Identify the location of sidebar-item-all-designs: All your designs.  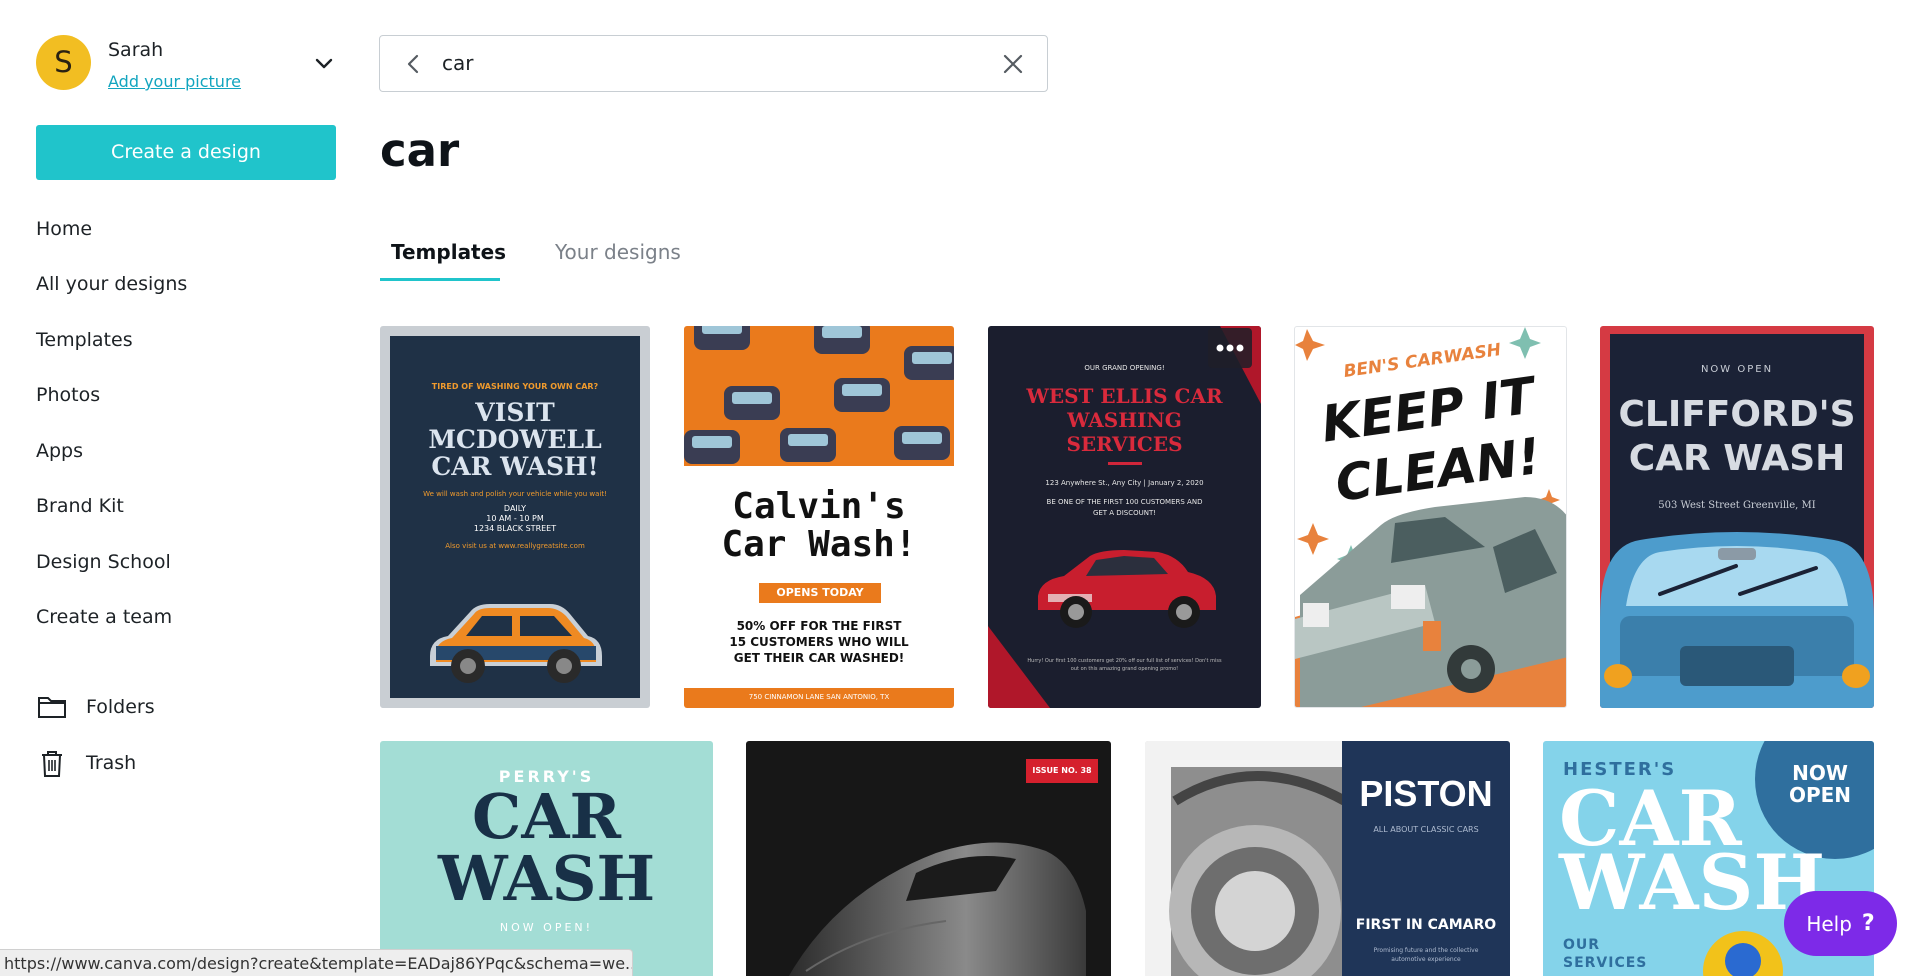
(111, 284).